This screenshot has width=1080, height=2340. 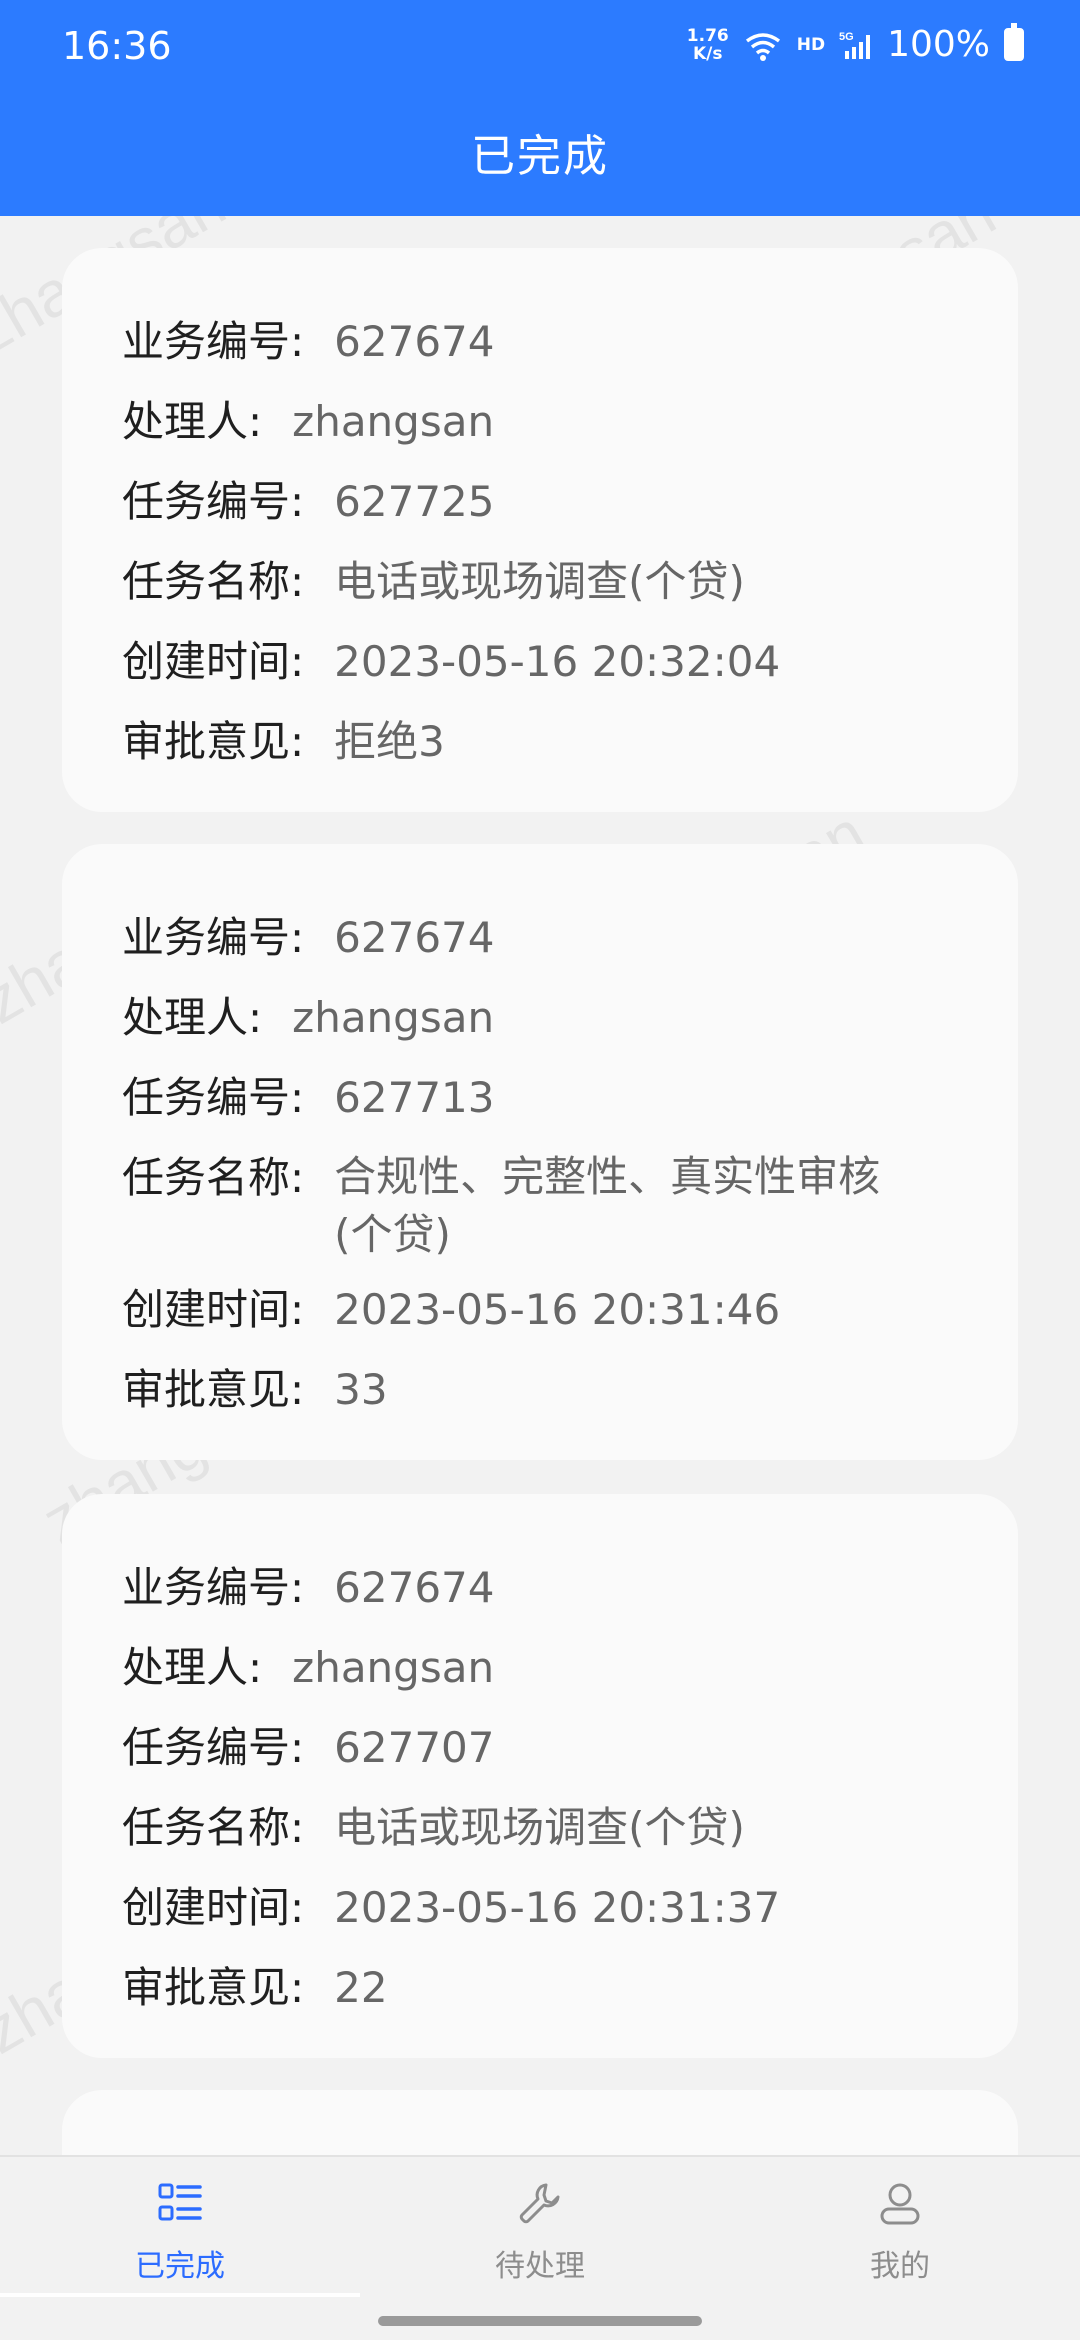 What do you see at coordinates (518, 1748) in the screenshot?
I see `task-no-row: 任务编号: 627707` at bounding box center [518, 1748].